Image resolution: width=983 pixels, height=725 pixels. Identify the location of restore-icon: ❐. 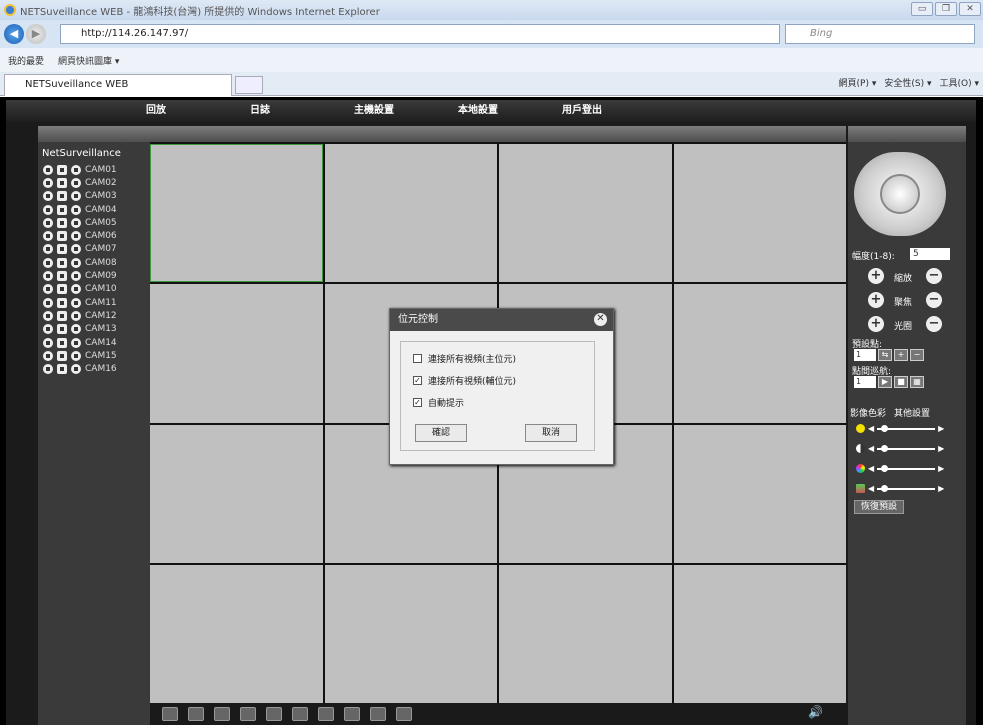
(946, 9).